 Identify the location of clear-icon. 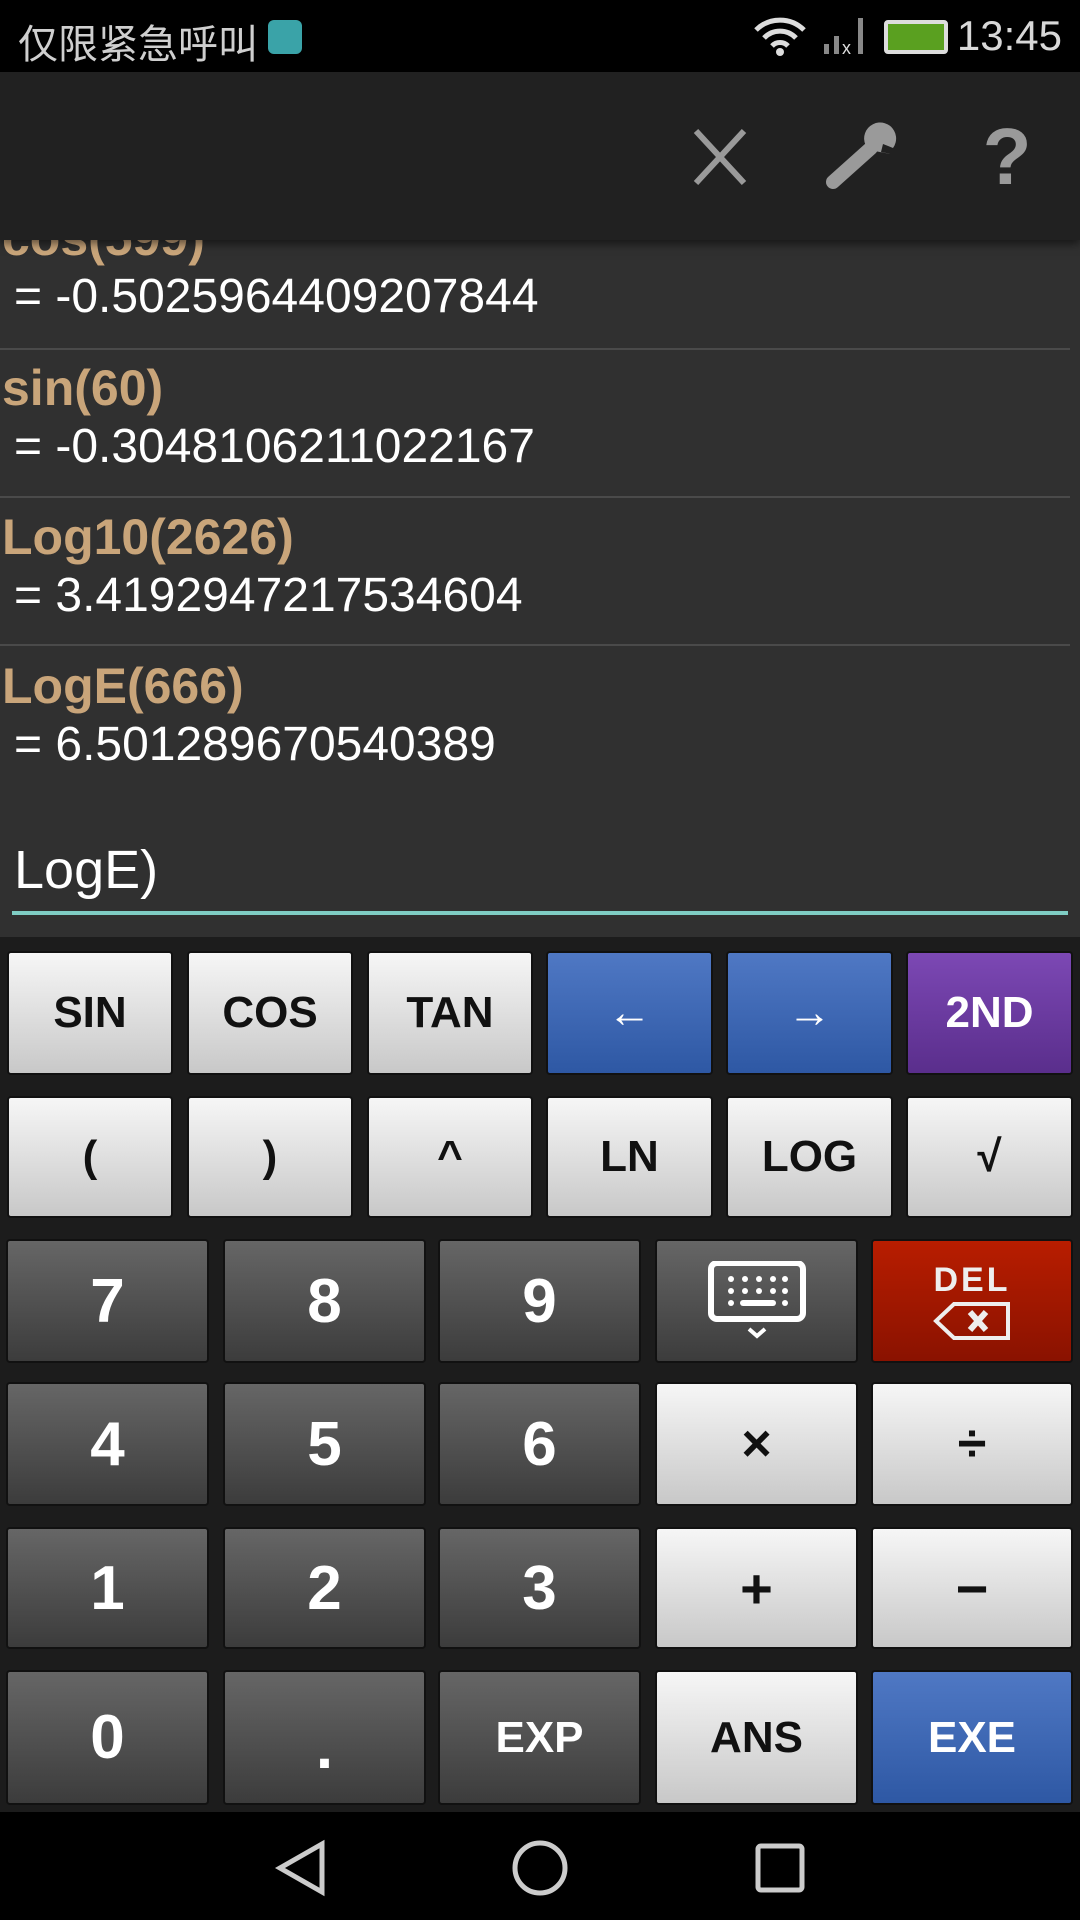
(720, 157).